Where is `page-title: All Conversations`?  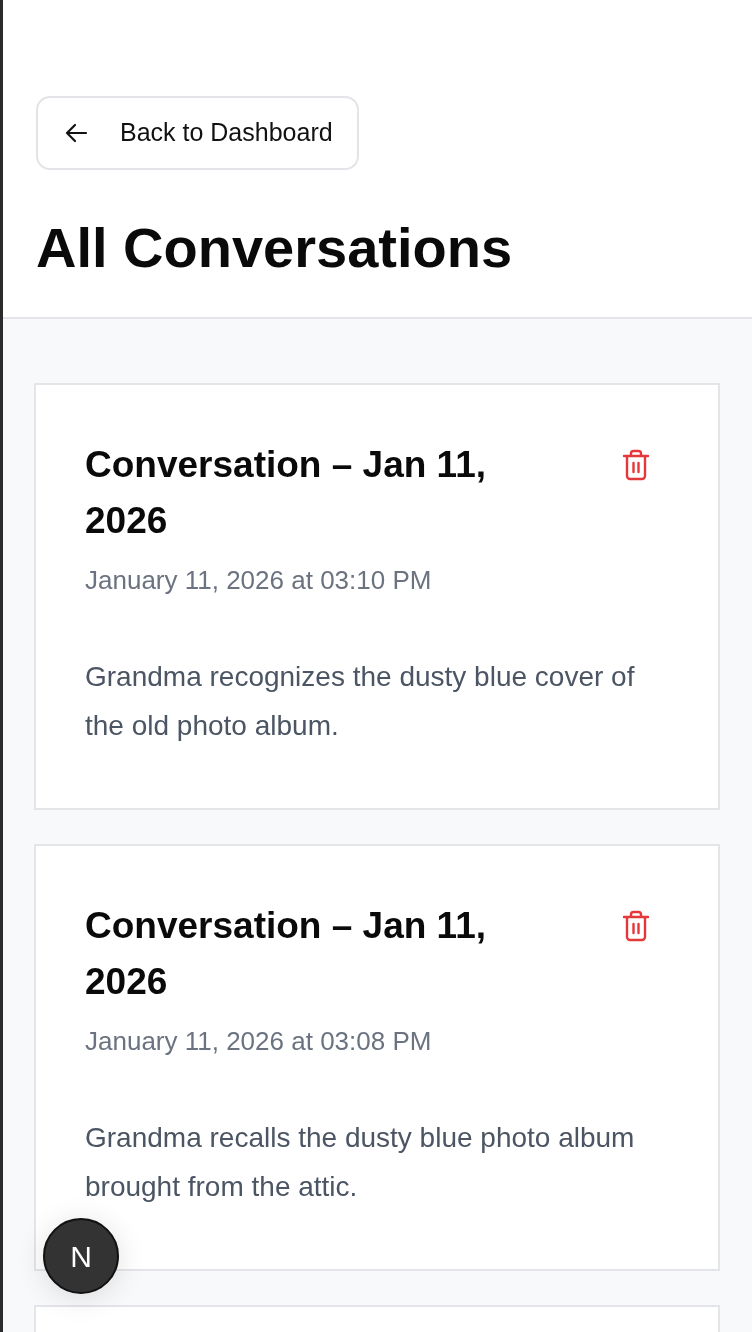
page-title: All Conversations is located at coordinates (275, 247).